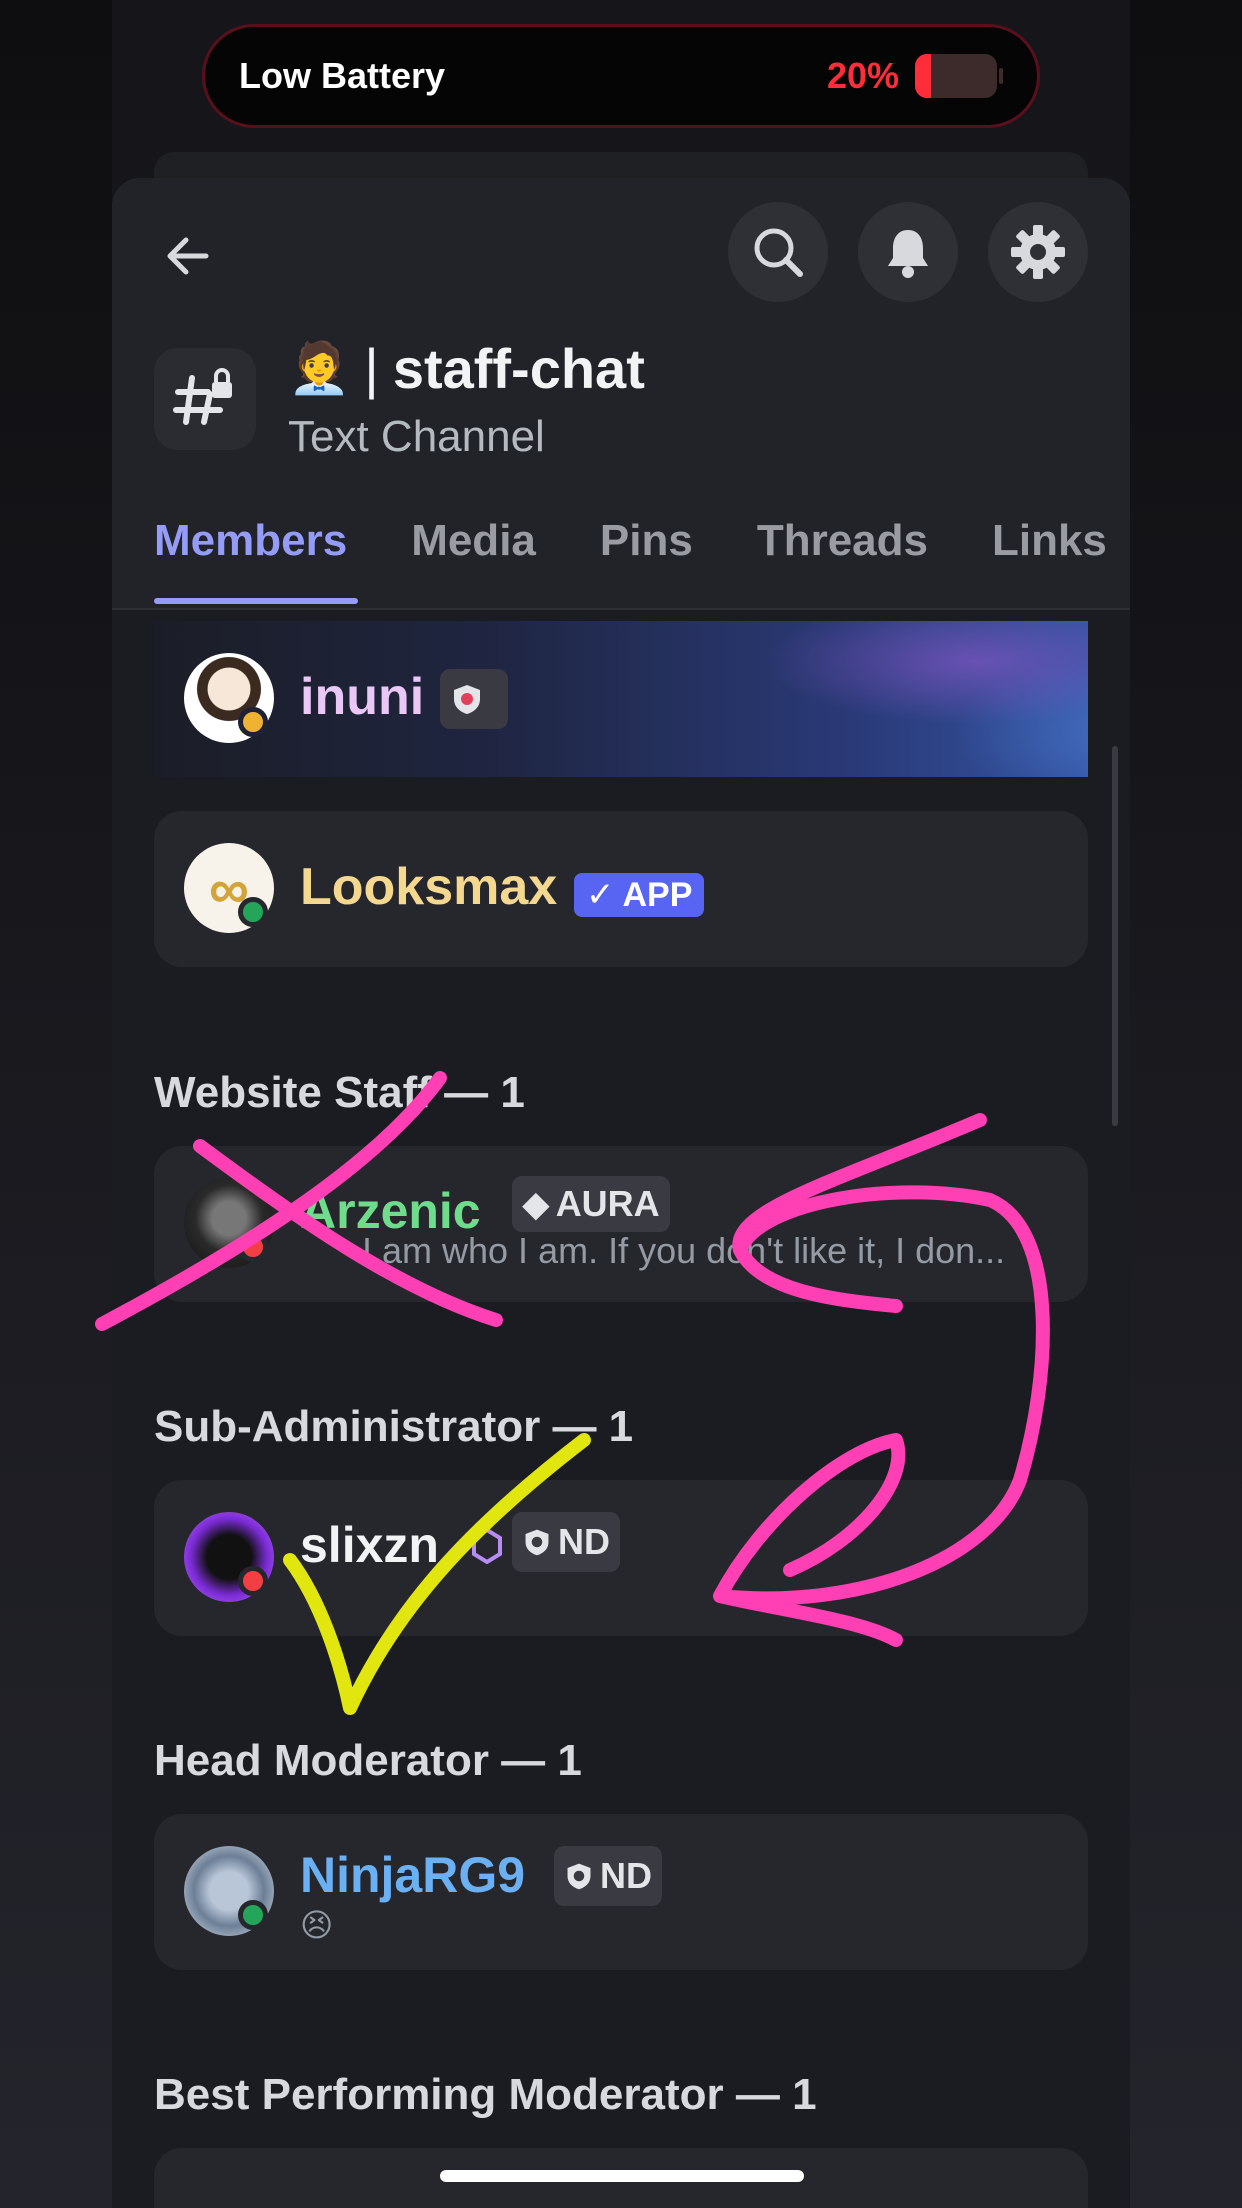 The width and height of the screenshot is (1242, 2208). What do you see at coordinates (319, 368) in the screenshot?
I see `channel-emoji: 🧑‍💼` at bounding box center [319, 368].